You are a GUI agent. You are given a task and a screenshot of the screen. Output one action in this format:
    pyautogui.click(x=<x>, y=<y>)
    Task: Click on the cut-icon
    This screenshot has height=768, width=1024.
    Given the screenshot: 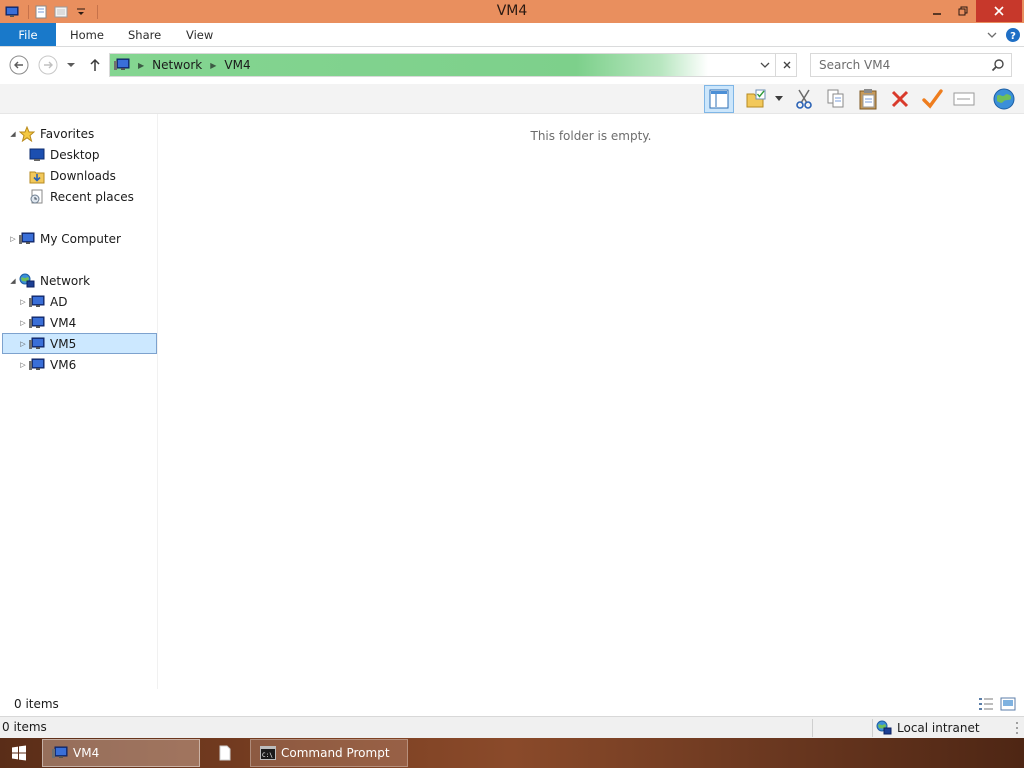 What is the action you would take?
    pyautogui.click(x=804, y=99)
    